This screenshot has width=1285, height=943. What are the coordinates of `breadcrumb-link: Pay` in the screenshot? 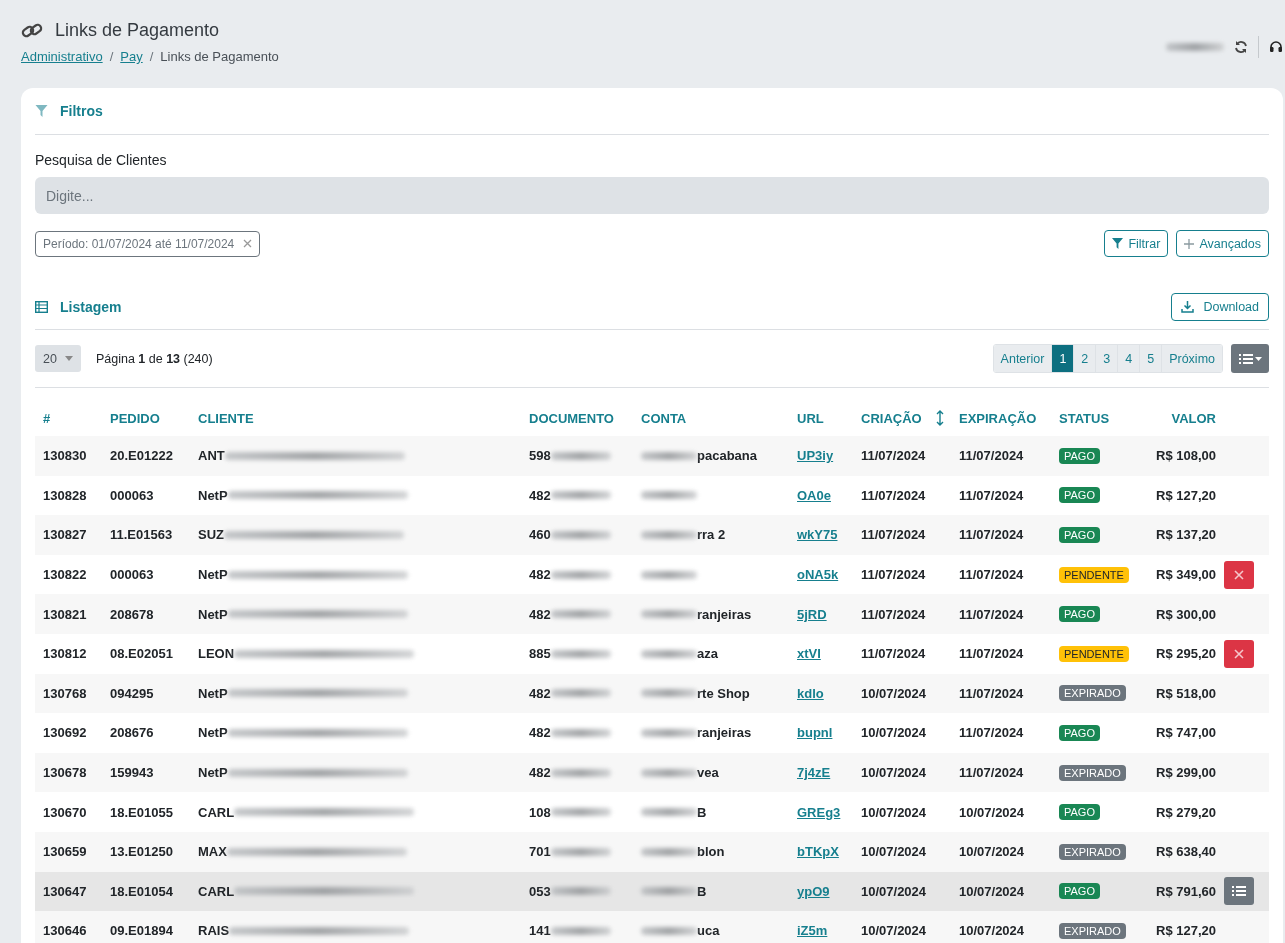 It's located at (131, 56).